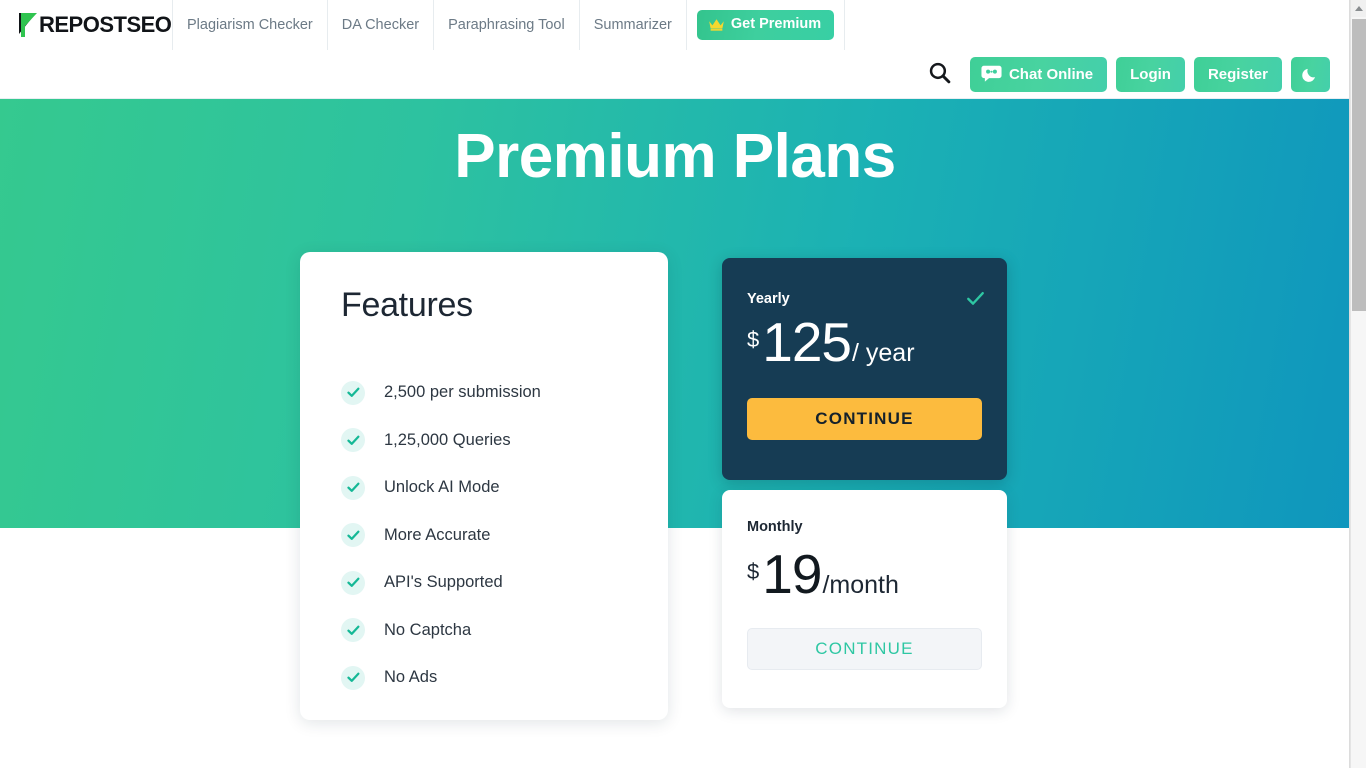 The width and height of the screenshot is (1366, 768). What do you see at coordinates (768, 299) in the screenshot?
I see `plan-label: Yearly` at bounding box center [768, 299].